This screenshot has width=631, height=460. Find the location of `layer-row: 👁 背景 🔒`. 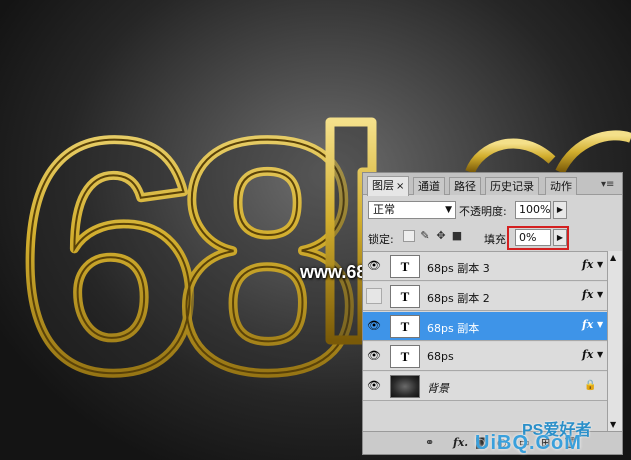

layer-row: 👁 背景 🔒 is located at coordinates (485, 386).